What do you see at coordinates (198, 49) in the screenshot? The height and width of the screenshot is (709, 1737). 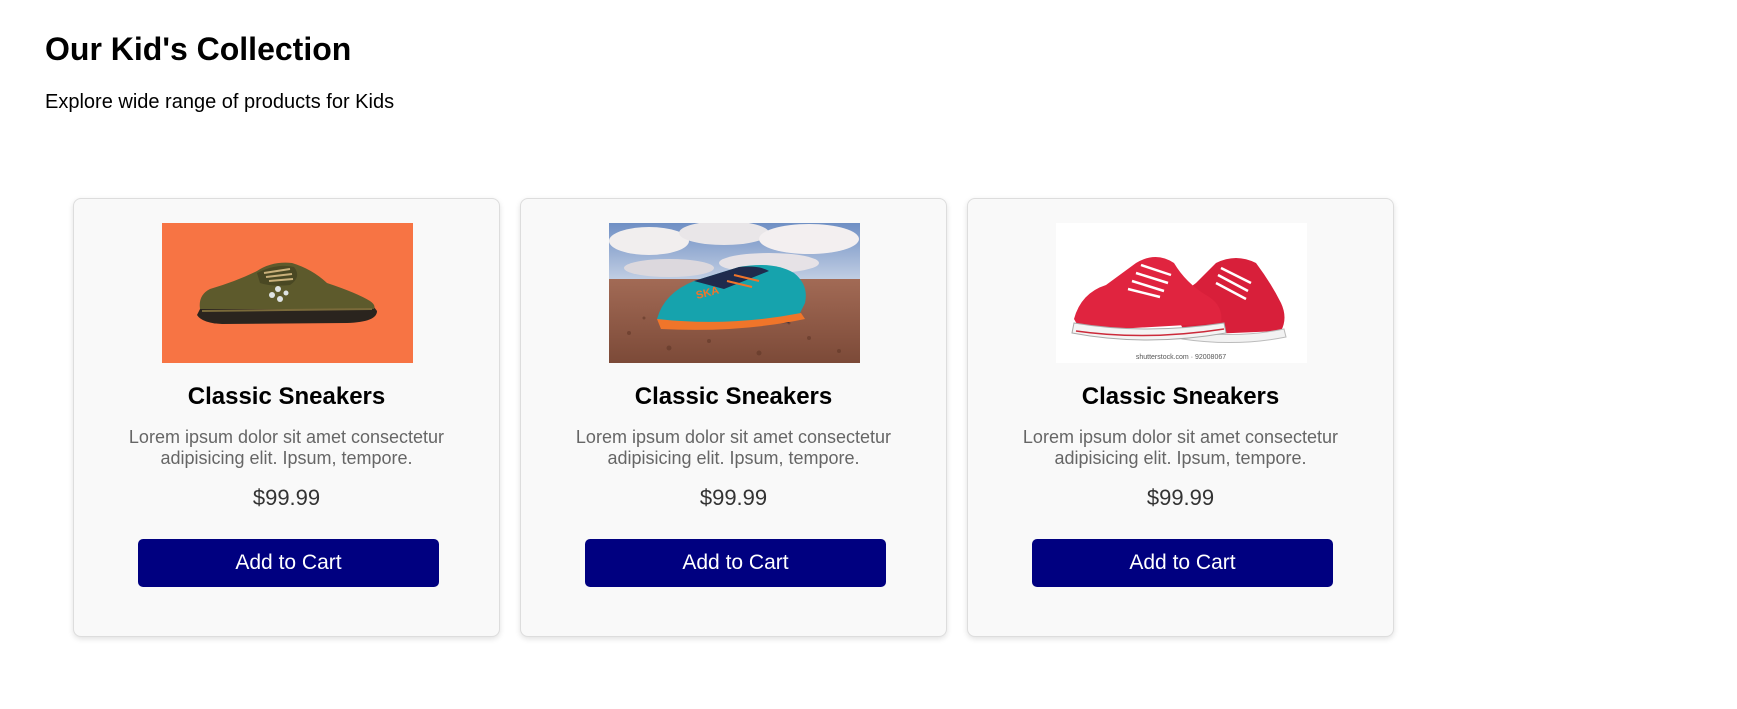 I see `page-title: Our Kid's Collection` at bounding box center [198, 49].